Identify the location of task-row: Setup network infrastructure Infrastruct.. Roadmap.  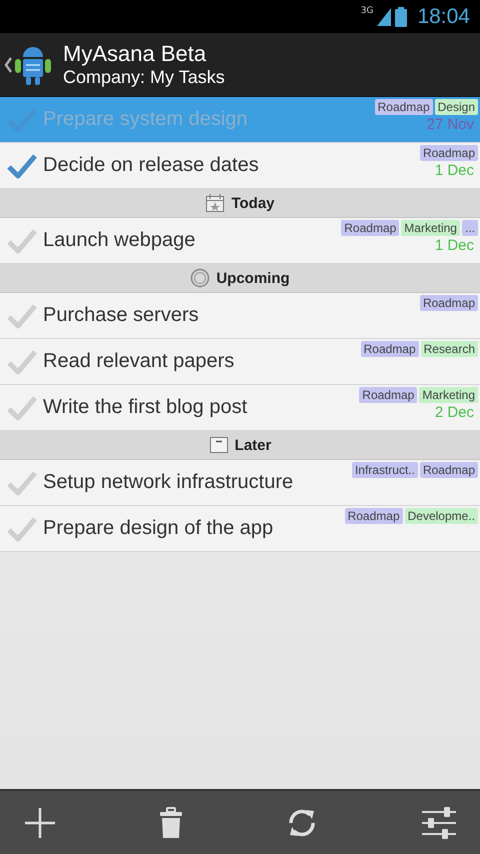
(240, 483).